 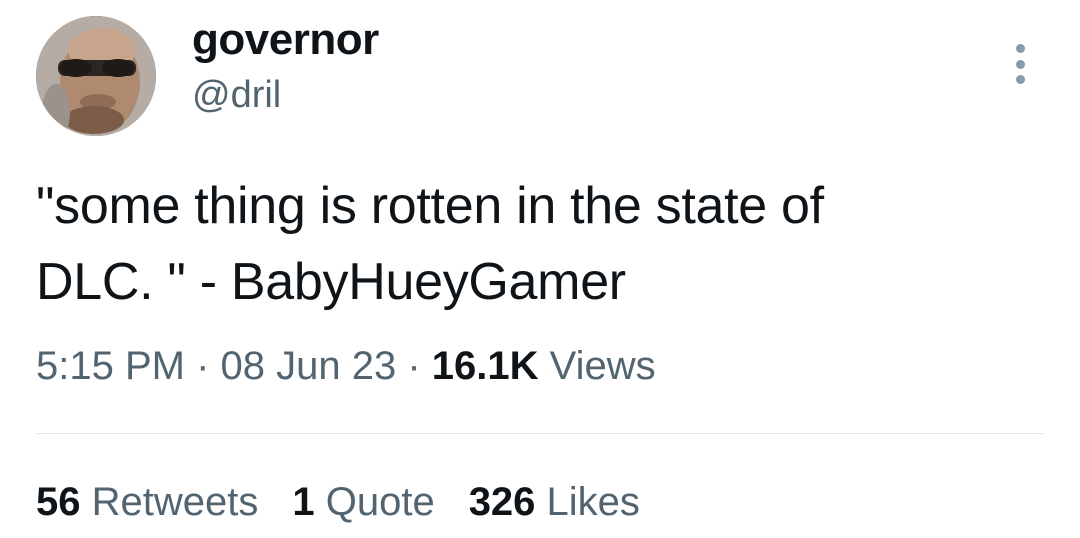 What do you see at coordinates (58, 502) in the screenshot?
I see `retweets-count: 56` at bounding box center [58, 502].